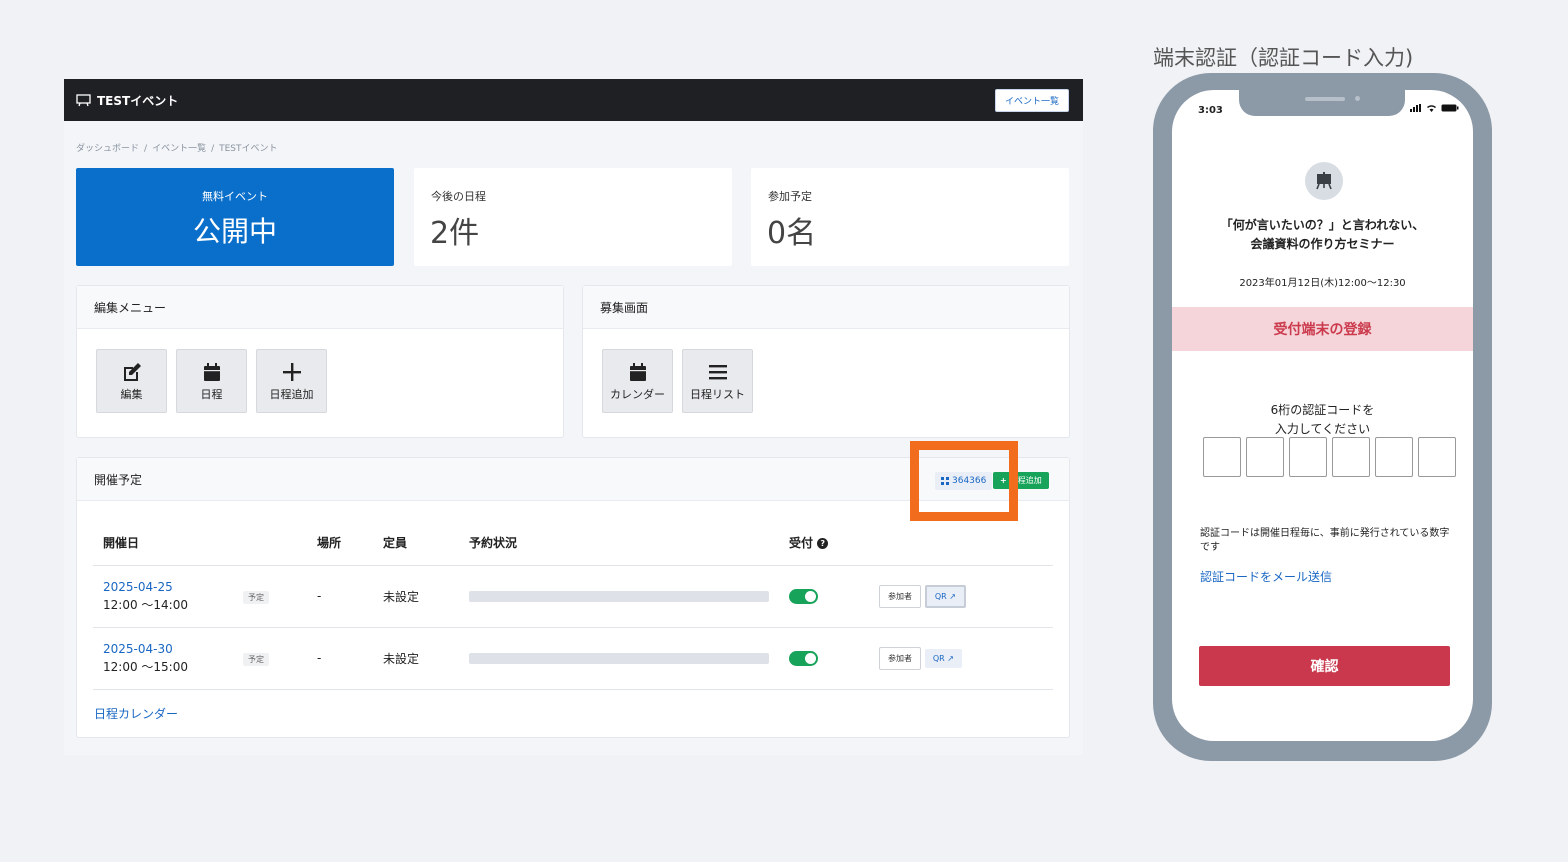 The height and width of the screenshot is (862, 1568). Describe the element at coordinates (458, 196) in the screenshot. I see `upcoming-label: 今後の日程` at that location.